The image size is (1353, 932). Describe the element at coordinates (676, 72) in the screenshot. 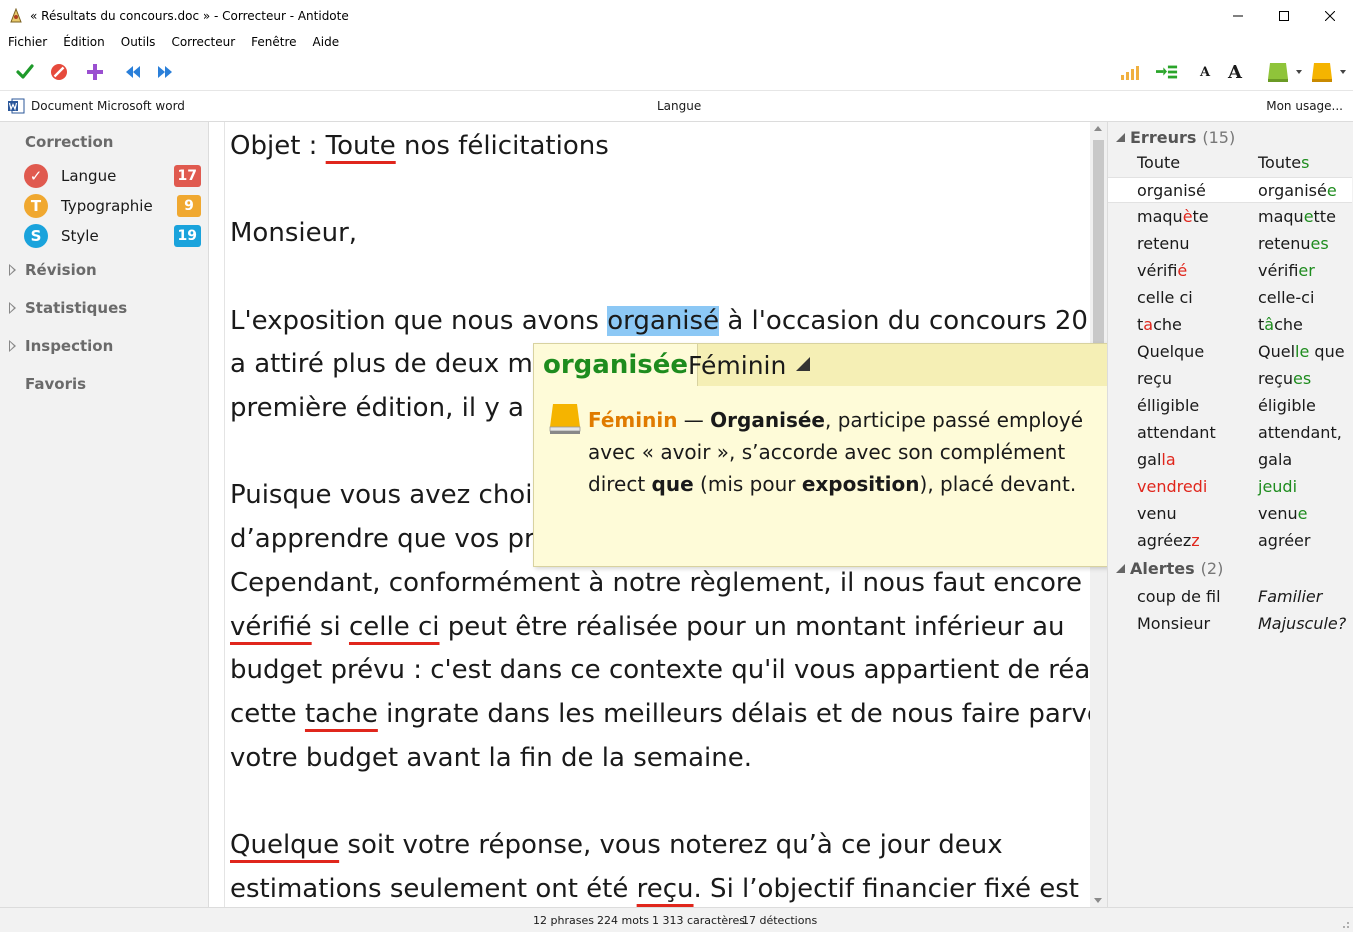

I see `toolbar: A A` at that location.